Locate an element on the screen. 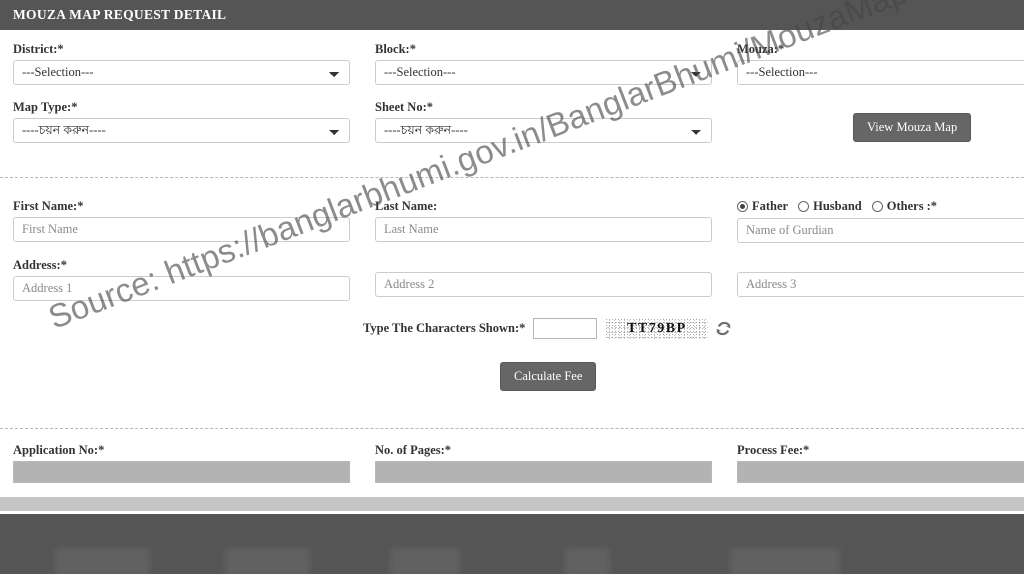 The image size is (1024, 574). view-mouza-map-button: View Mouza Map is located at coordinates (912, 127).